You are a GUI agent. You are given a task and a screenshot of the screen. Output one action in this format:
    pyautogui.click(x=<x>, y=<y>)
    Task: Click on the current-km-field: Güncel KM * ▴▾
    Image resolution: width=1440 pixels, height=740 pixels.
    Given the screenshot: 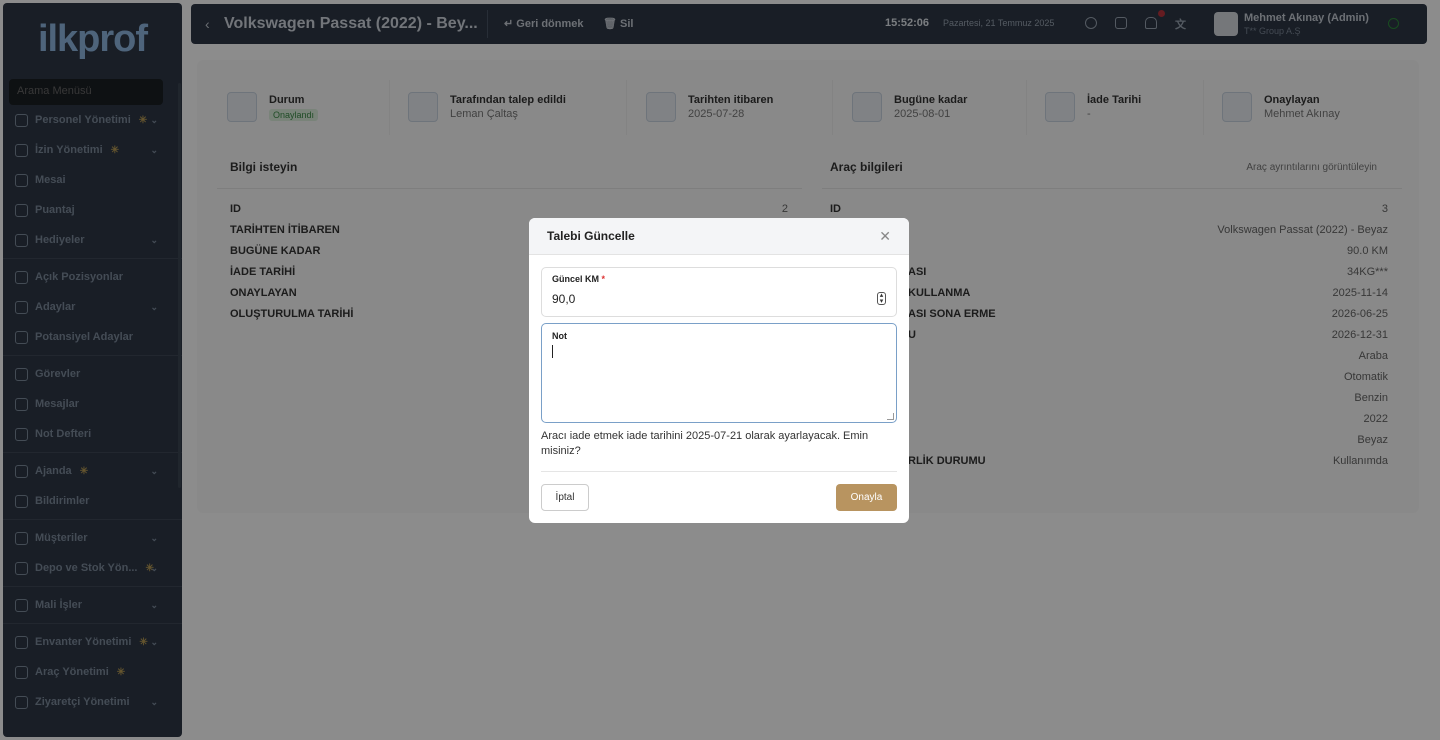 What is the action you would take?
    pyautogui.click(x=719, y=292)
    